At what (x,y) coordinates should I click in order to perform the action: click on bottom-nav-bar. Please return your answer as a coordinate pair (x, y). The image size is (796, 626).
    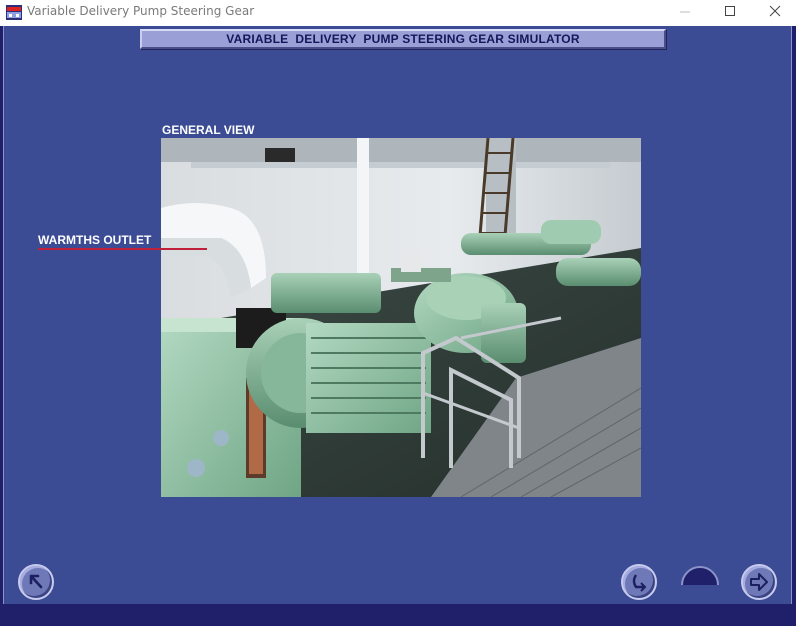
    Looking at the image, I should click on (398, 615).